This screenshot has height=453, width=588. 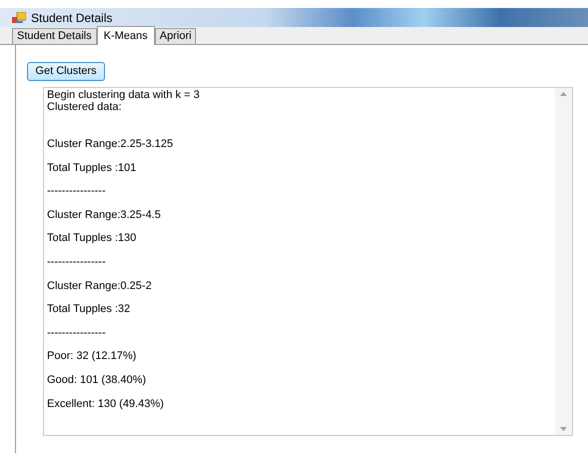 I want to click on output-line: Total Tupples :32, so click(x=89, y=310).